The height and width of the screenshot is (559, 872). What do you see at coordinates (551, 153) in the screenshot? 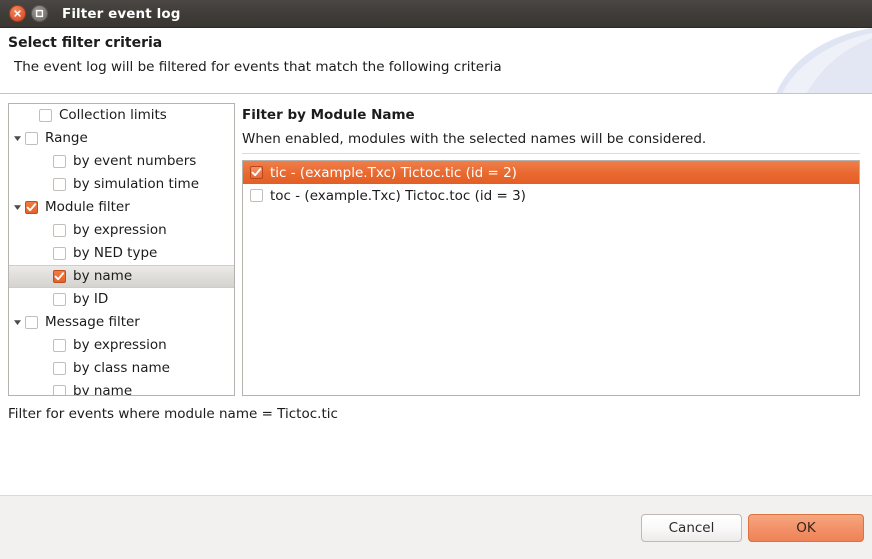
I see `detail-separator` at bounding box center [551, 153].